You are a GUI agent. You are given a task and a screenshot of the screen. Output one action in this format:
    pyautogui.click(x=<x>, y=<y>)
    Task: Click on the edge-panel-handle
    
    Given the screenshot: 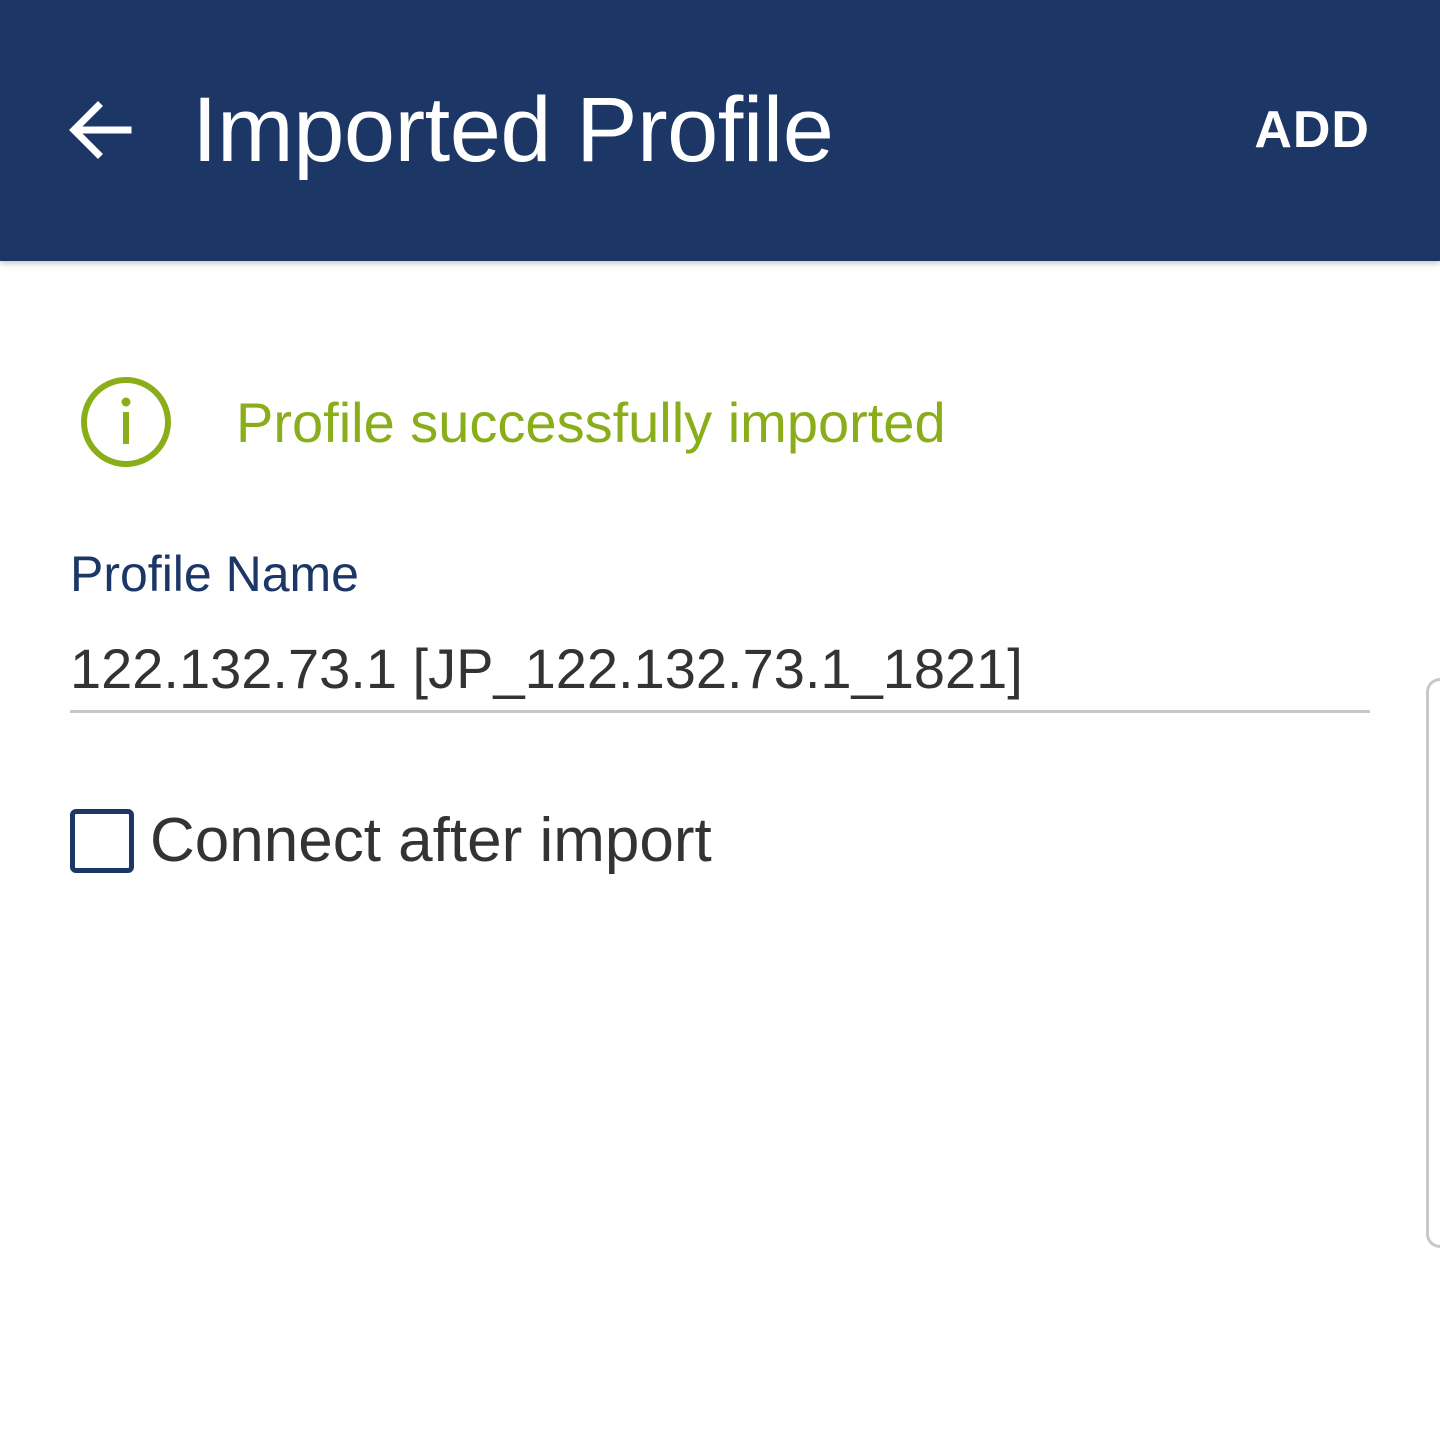 What is the action you would take?
    pyautogui.click(x=1433, y=963)
    